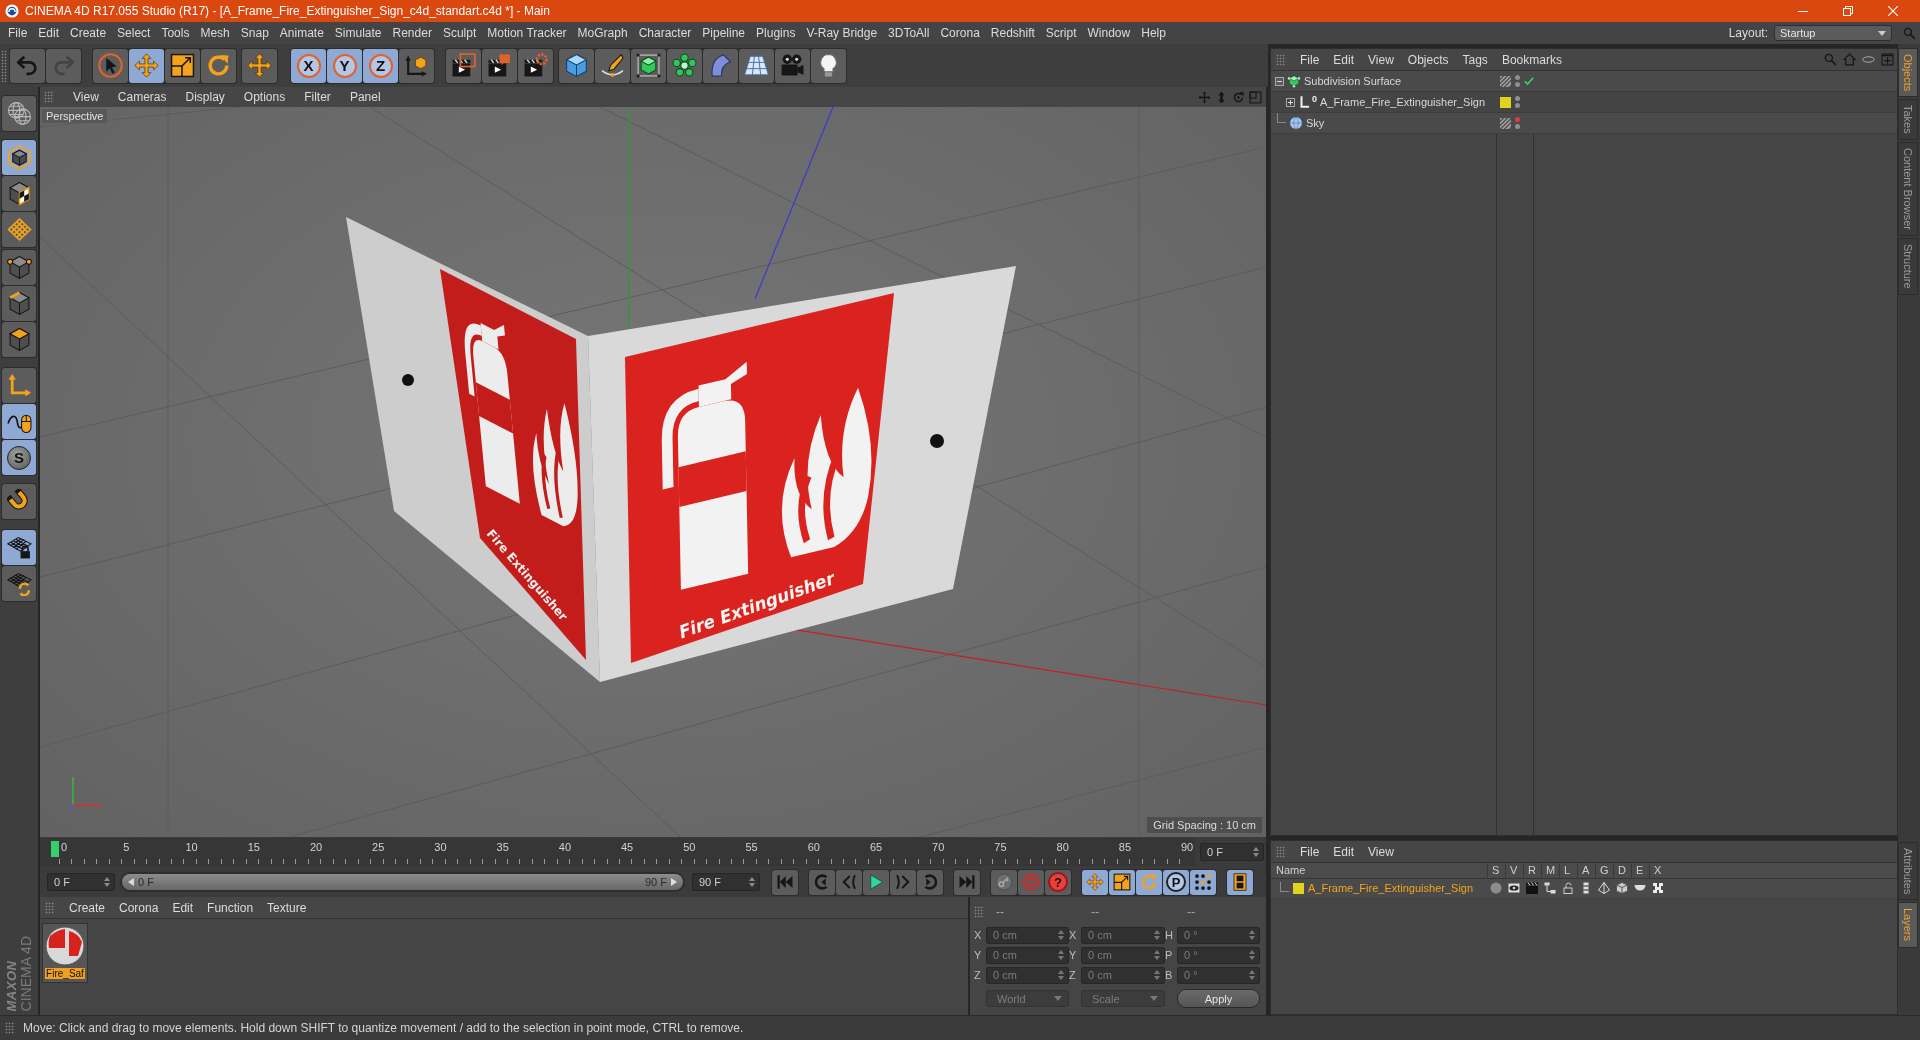  I want to click on column-header: G, so click(1604, 870).